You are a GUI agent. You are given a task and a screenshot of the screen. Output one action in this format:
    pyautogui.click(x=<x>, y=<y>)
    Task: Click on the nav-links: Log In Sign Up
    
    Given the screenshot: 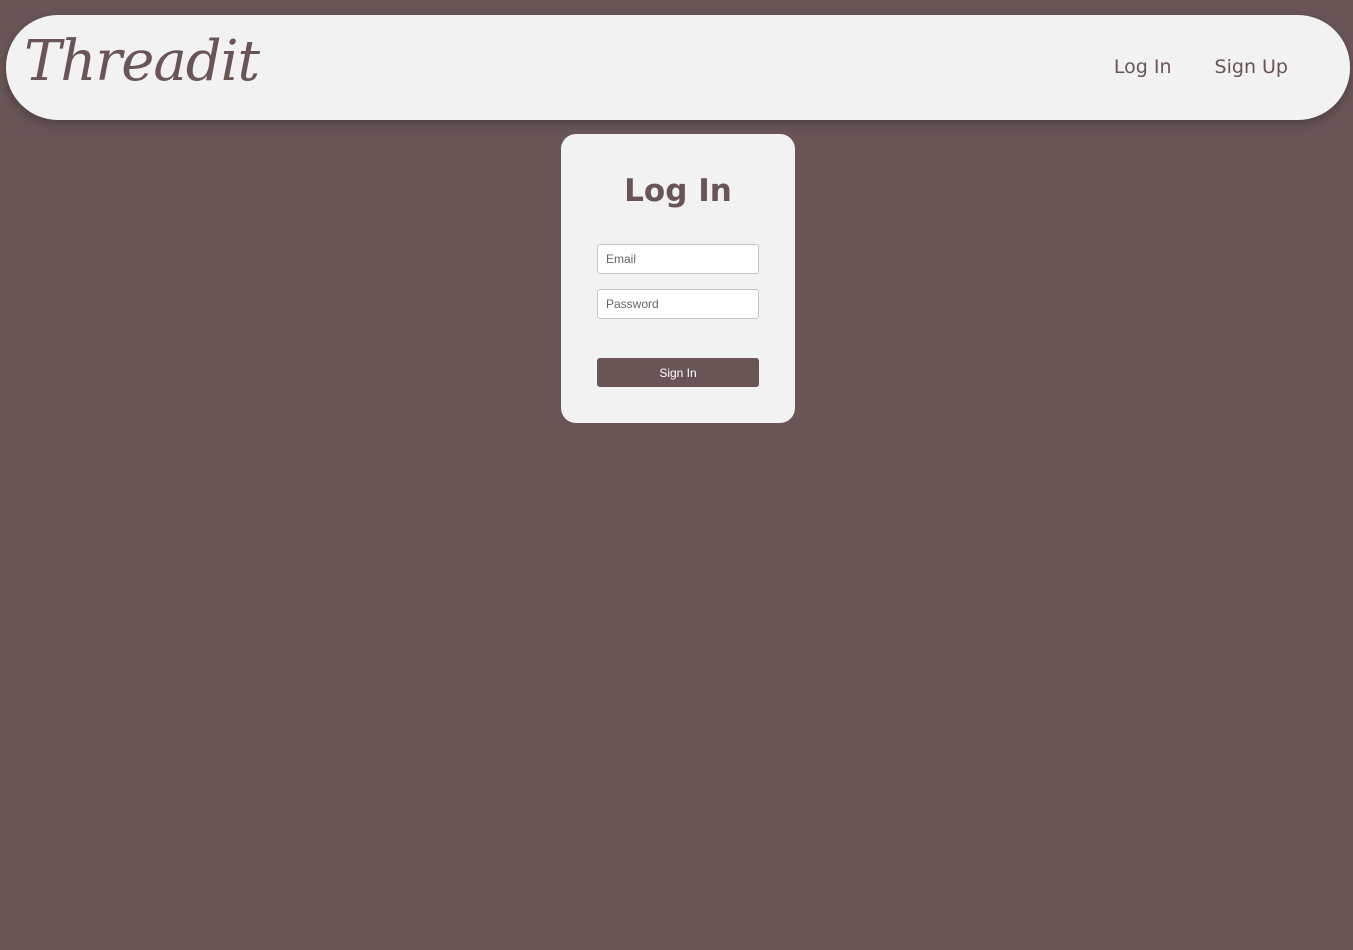 What is the action you would take?
    pyautogui.click(x=1201, y=67)
    